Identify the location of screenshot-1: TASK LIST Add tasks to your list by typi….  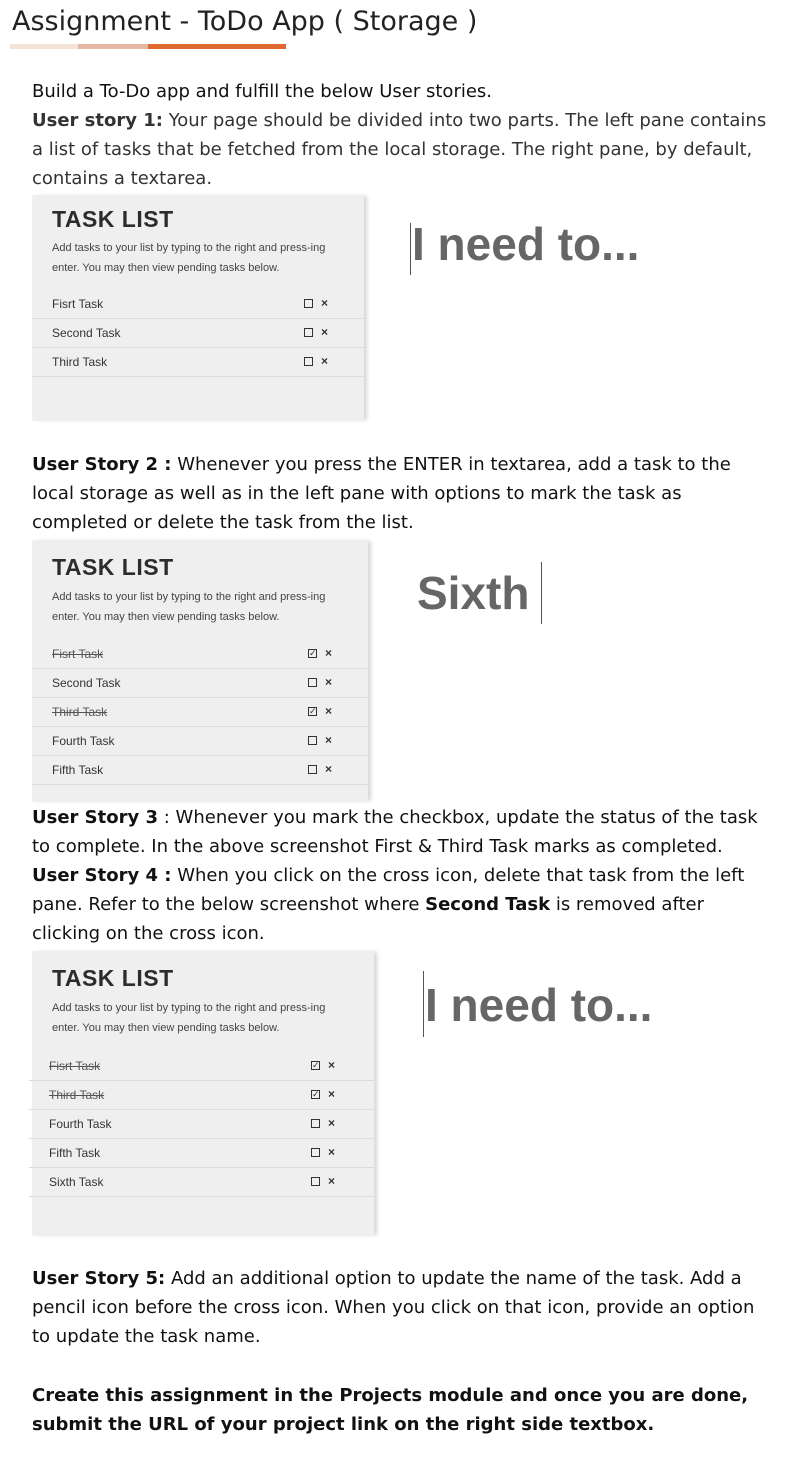
(382, 310).